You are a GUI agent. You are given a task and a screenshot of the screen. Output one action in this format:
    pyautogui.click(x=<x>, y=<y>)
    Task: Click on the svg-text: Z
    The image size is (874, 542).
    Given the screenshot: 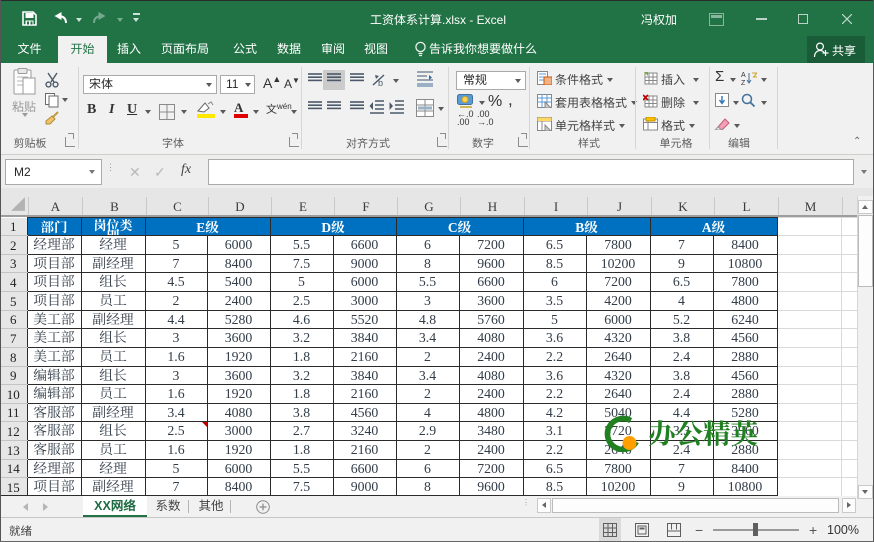 What is the action you would take?
    pyautogui.click(x=743, y=83)
    